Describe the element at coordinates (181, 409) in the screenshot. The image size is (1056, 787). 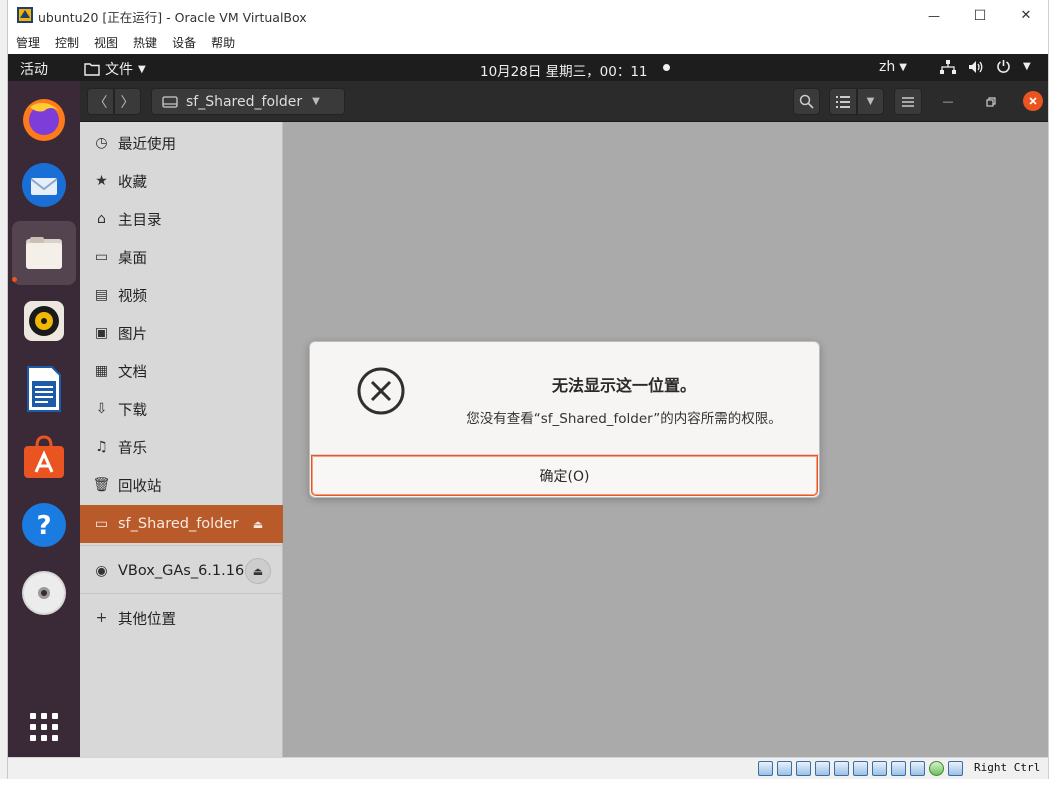
I see `sidebar-item-downloads: ⇩ 下载` at that location.